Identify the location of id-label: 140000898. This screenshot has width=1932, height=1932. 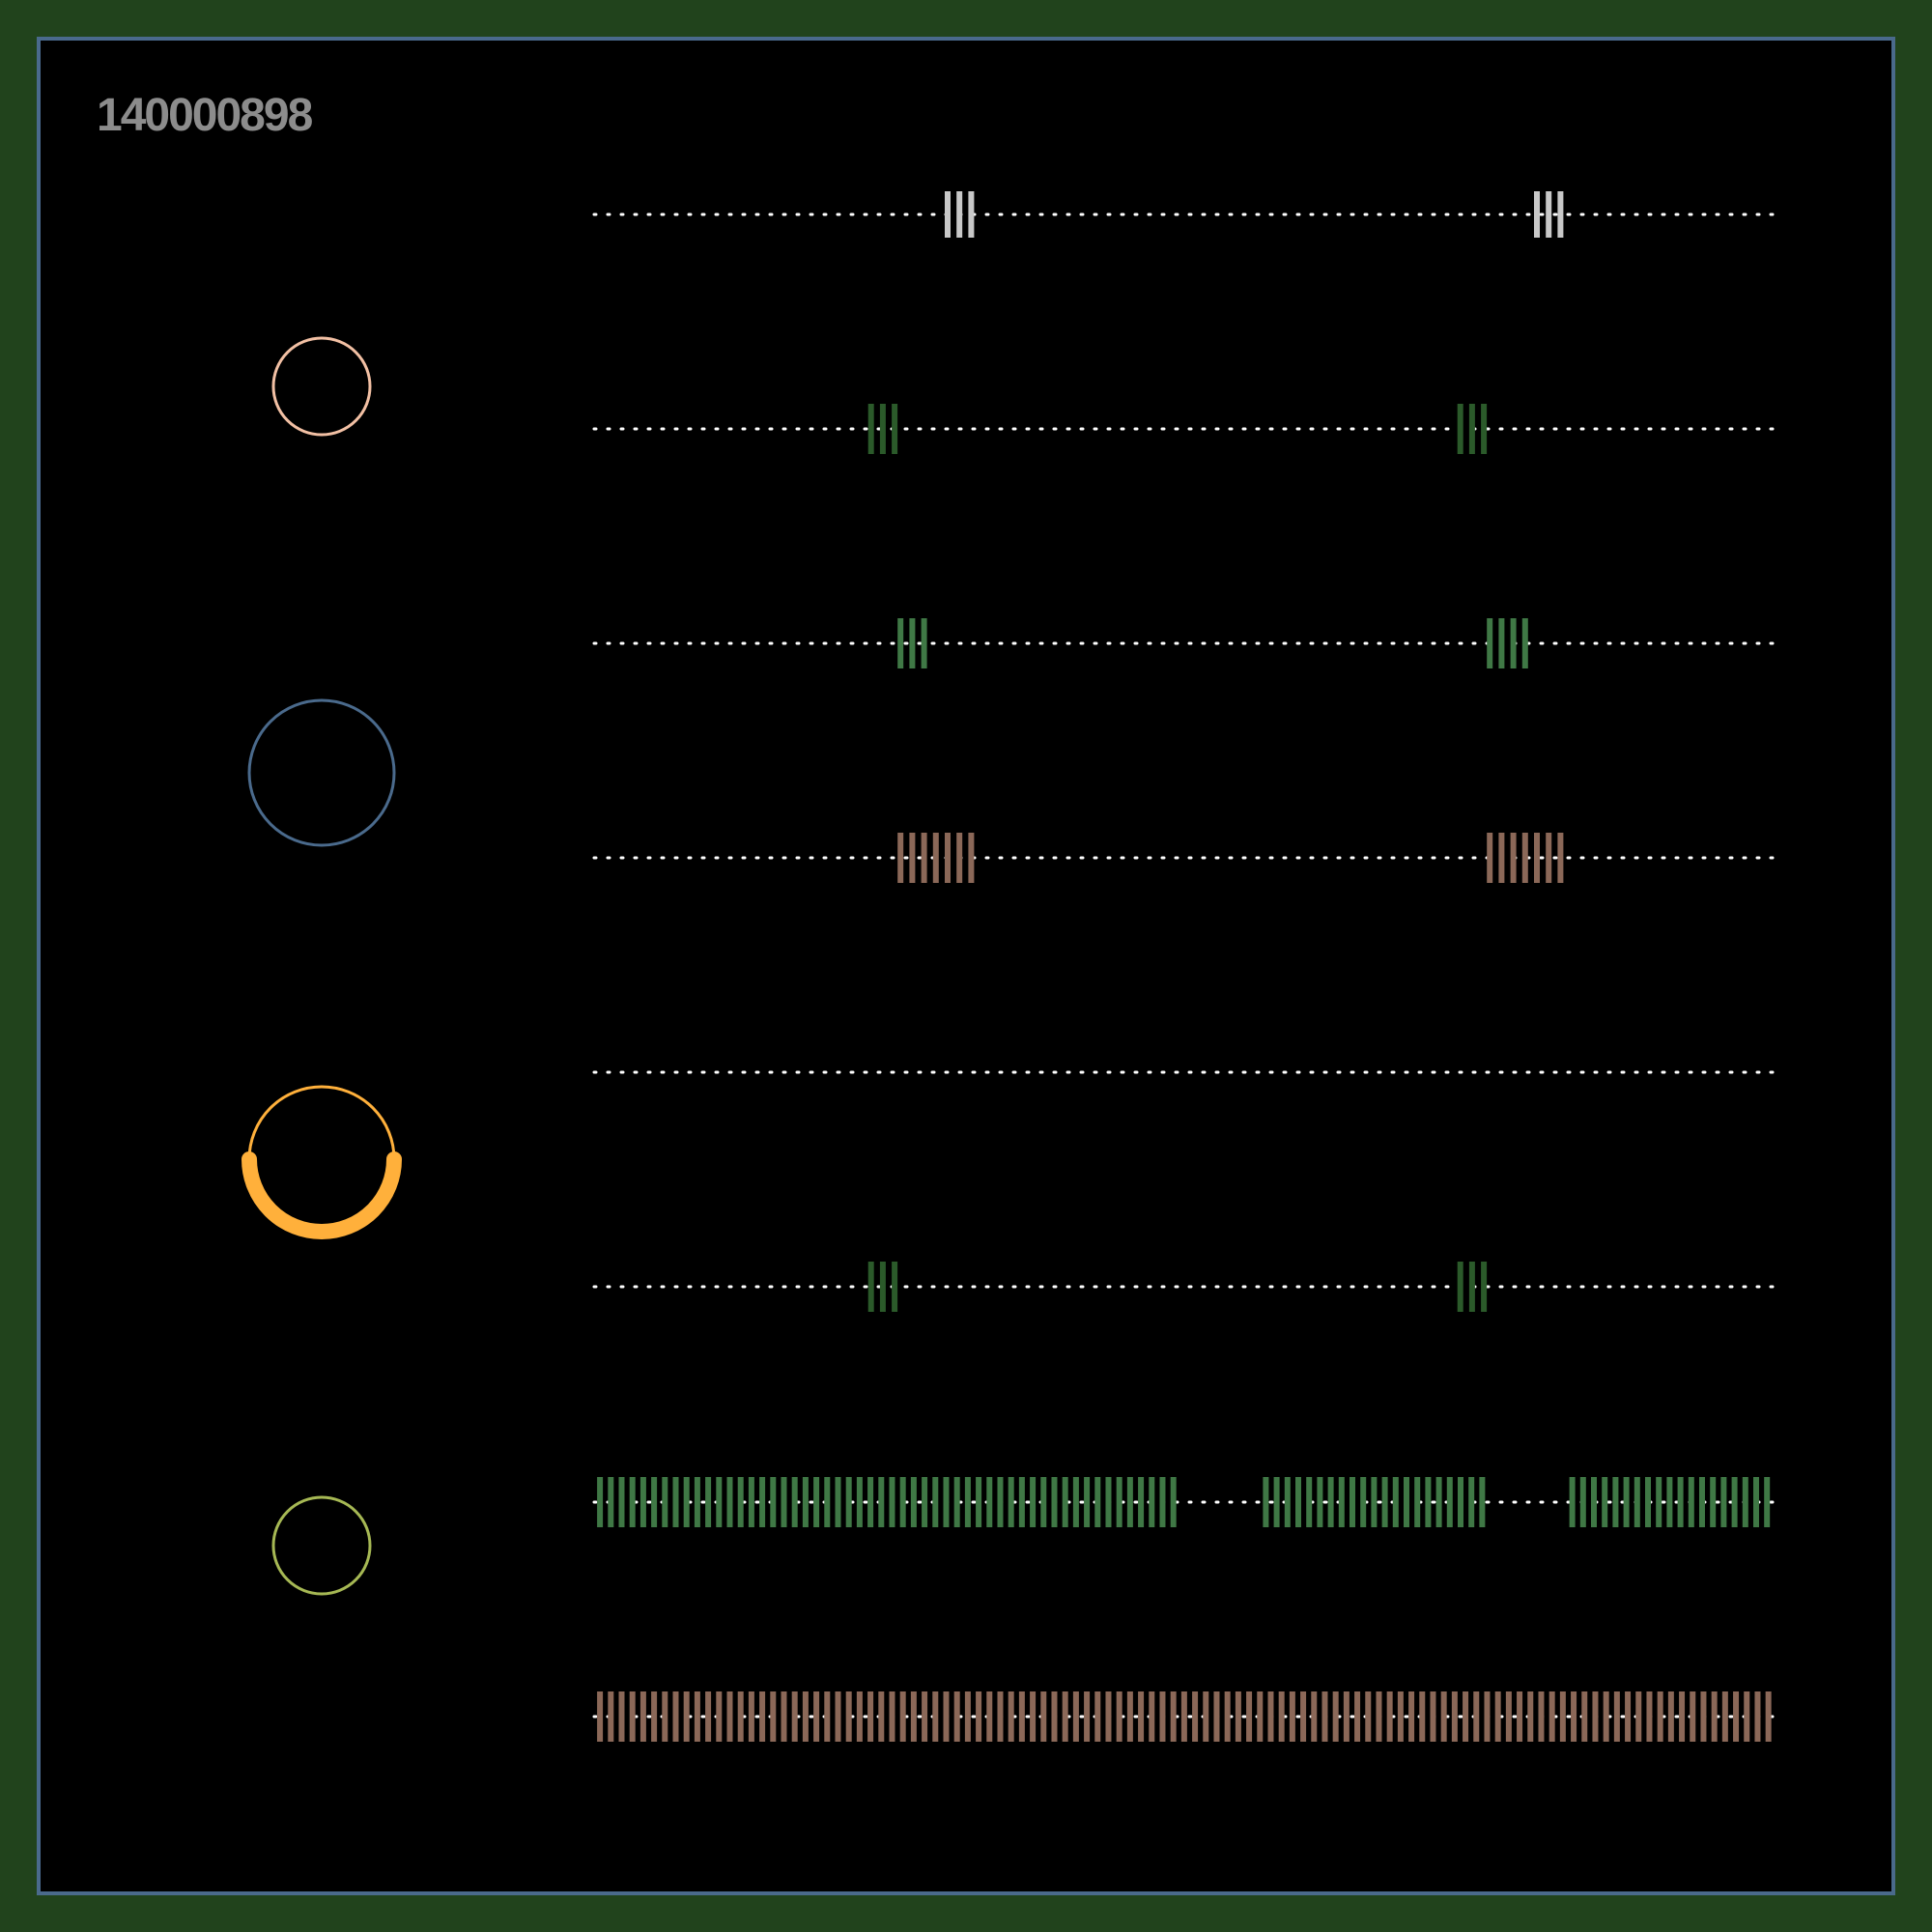
(205, 115).